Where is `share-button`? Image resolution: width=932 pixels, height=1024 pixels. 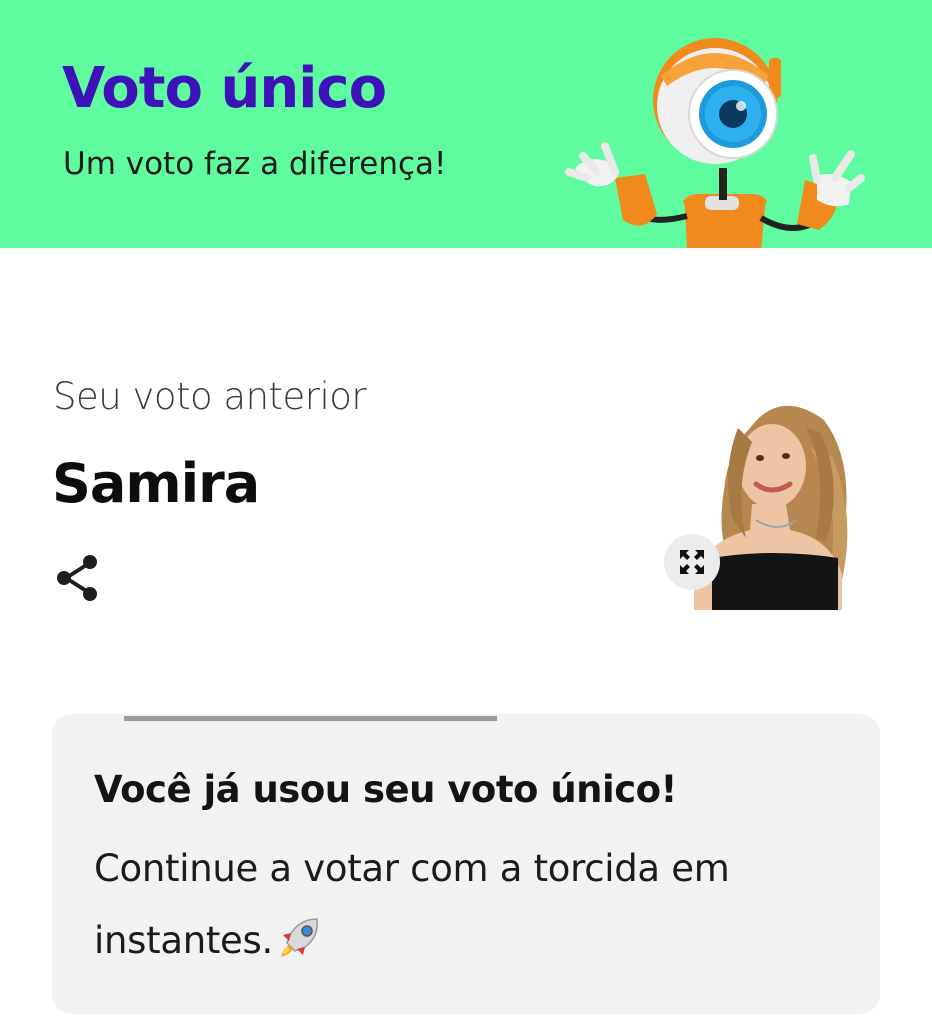 share-button is located at coordinates (78, 578).